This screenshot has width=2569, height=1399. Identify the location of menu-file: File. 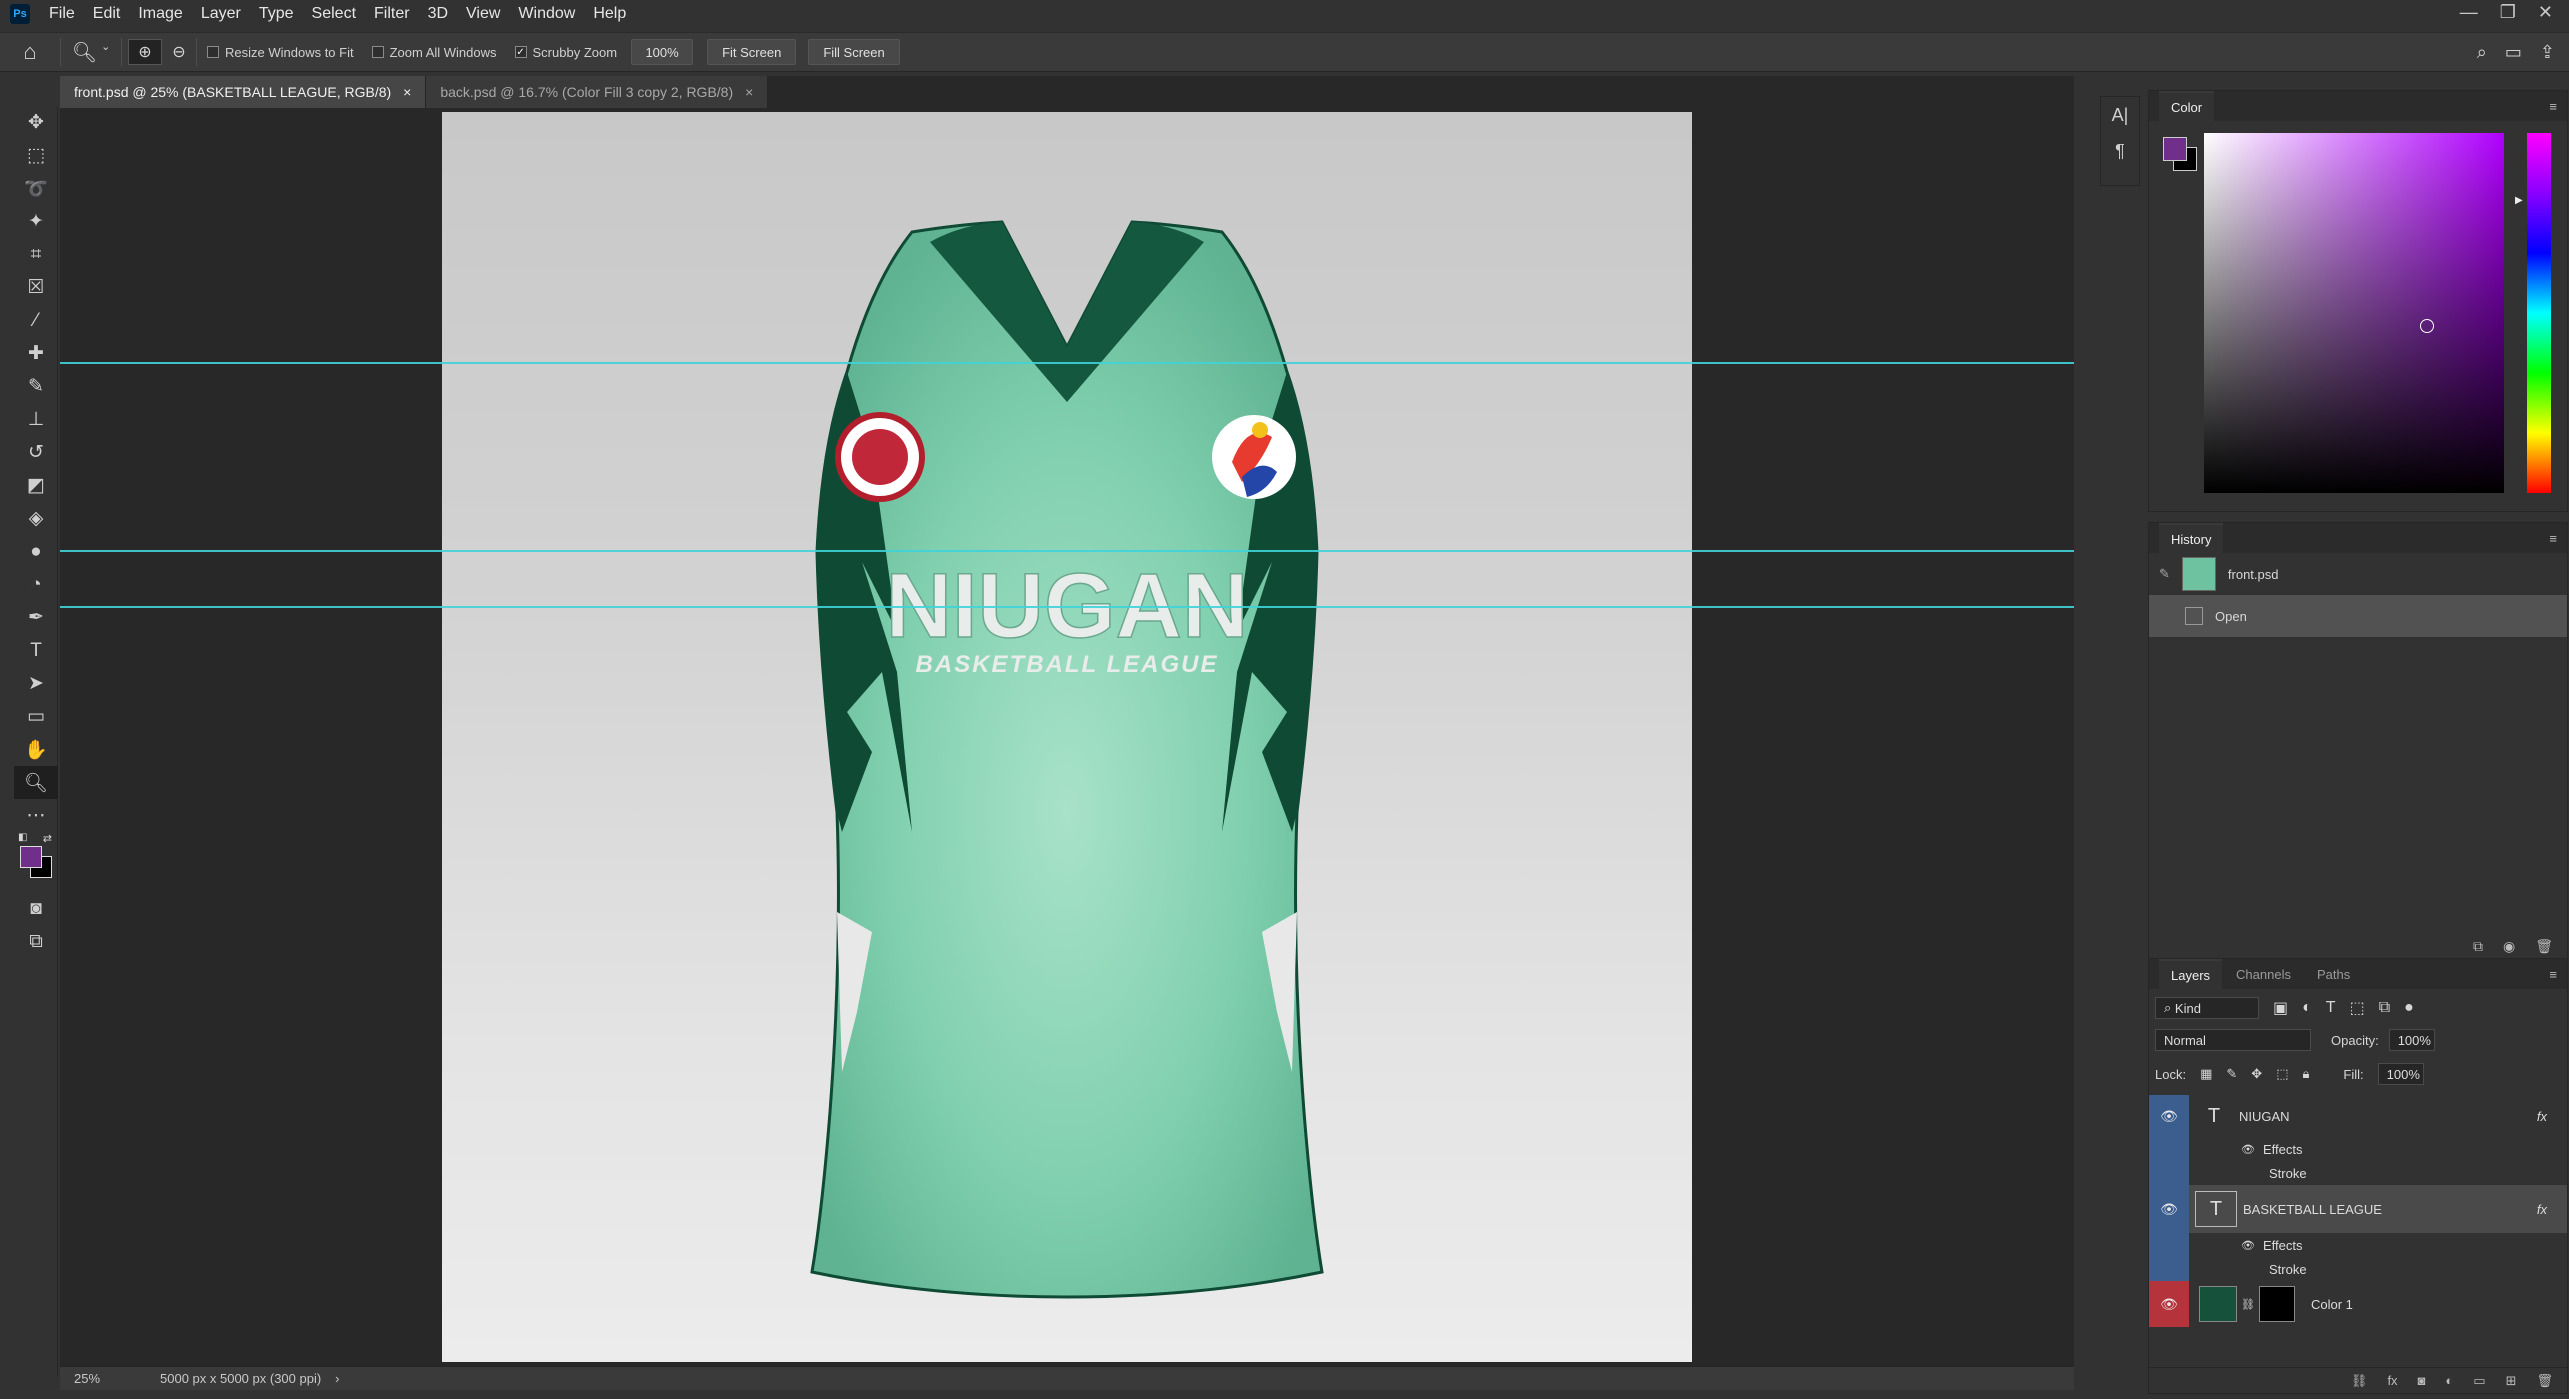
(62, 14).